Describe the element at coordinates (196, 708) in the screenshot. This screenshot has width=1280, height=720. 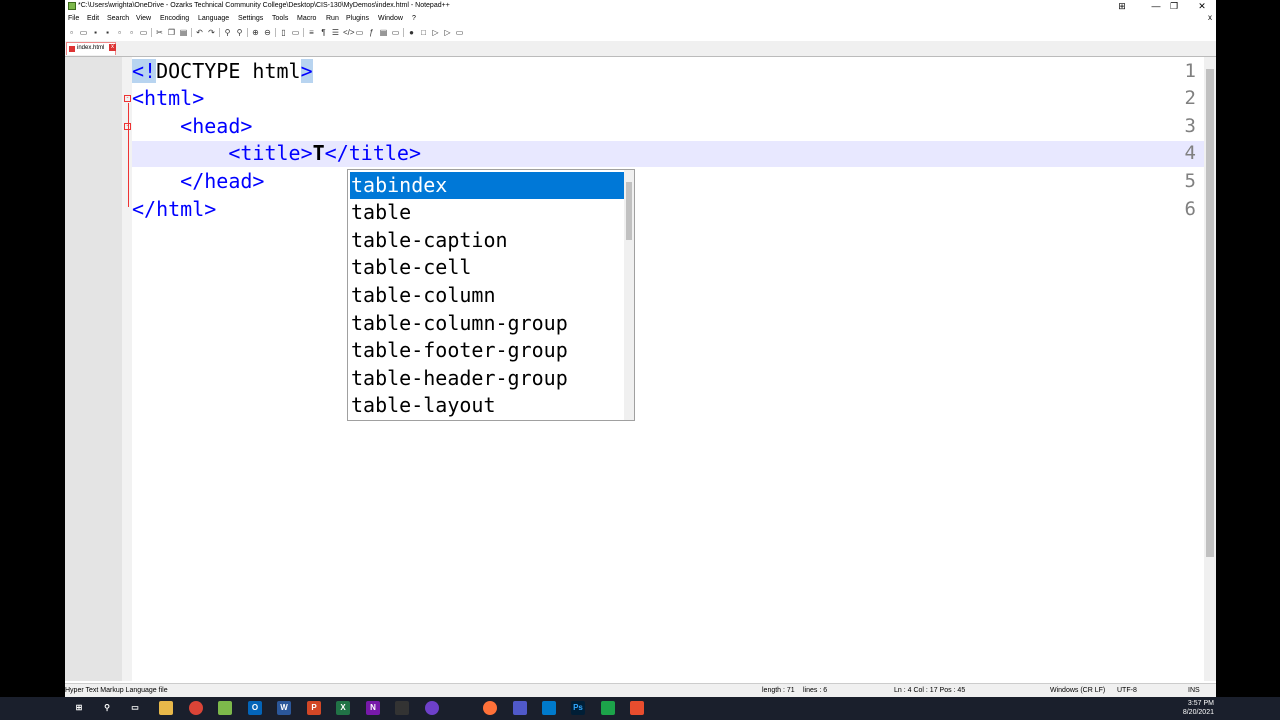
I see `chrome-icon` at that location.